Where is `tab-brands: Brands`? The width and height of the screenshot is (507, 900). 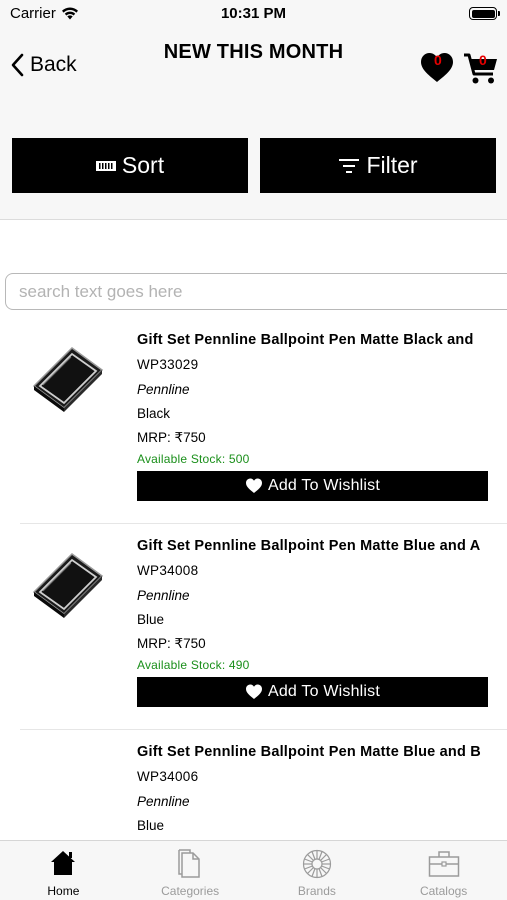
tab-brands: Brands is located at coordinates (317, 870).